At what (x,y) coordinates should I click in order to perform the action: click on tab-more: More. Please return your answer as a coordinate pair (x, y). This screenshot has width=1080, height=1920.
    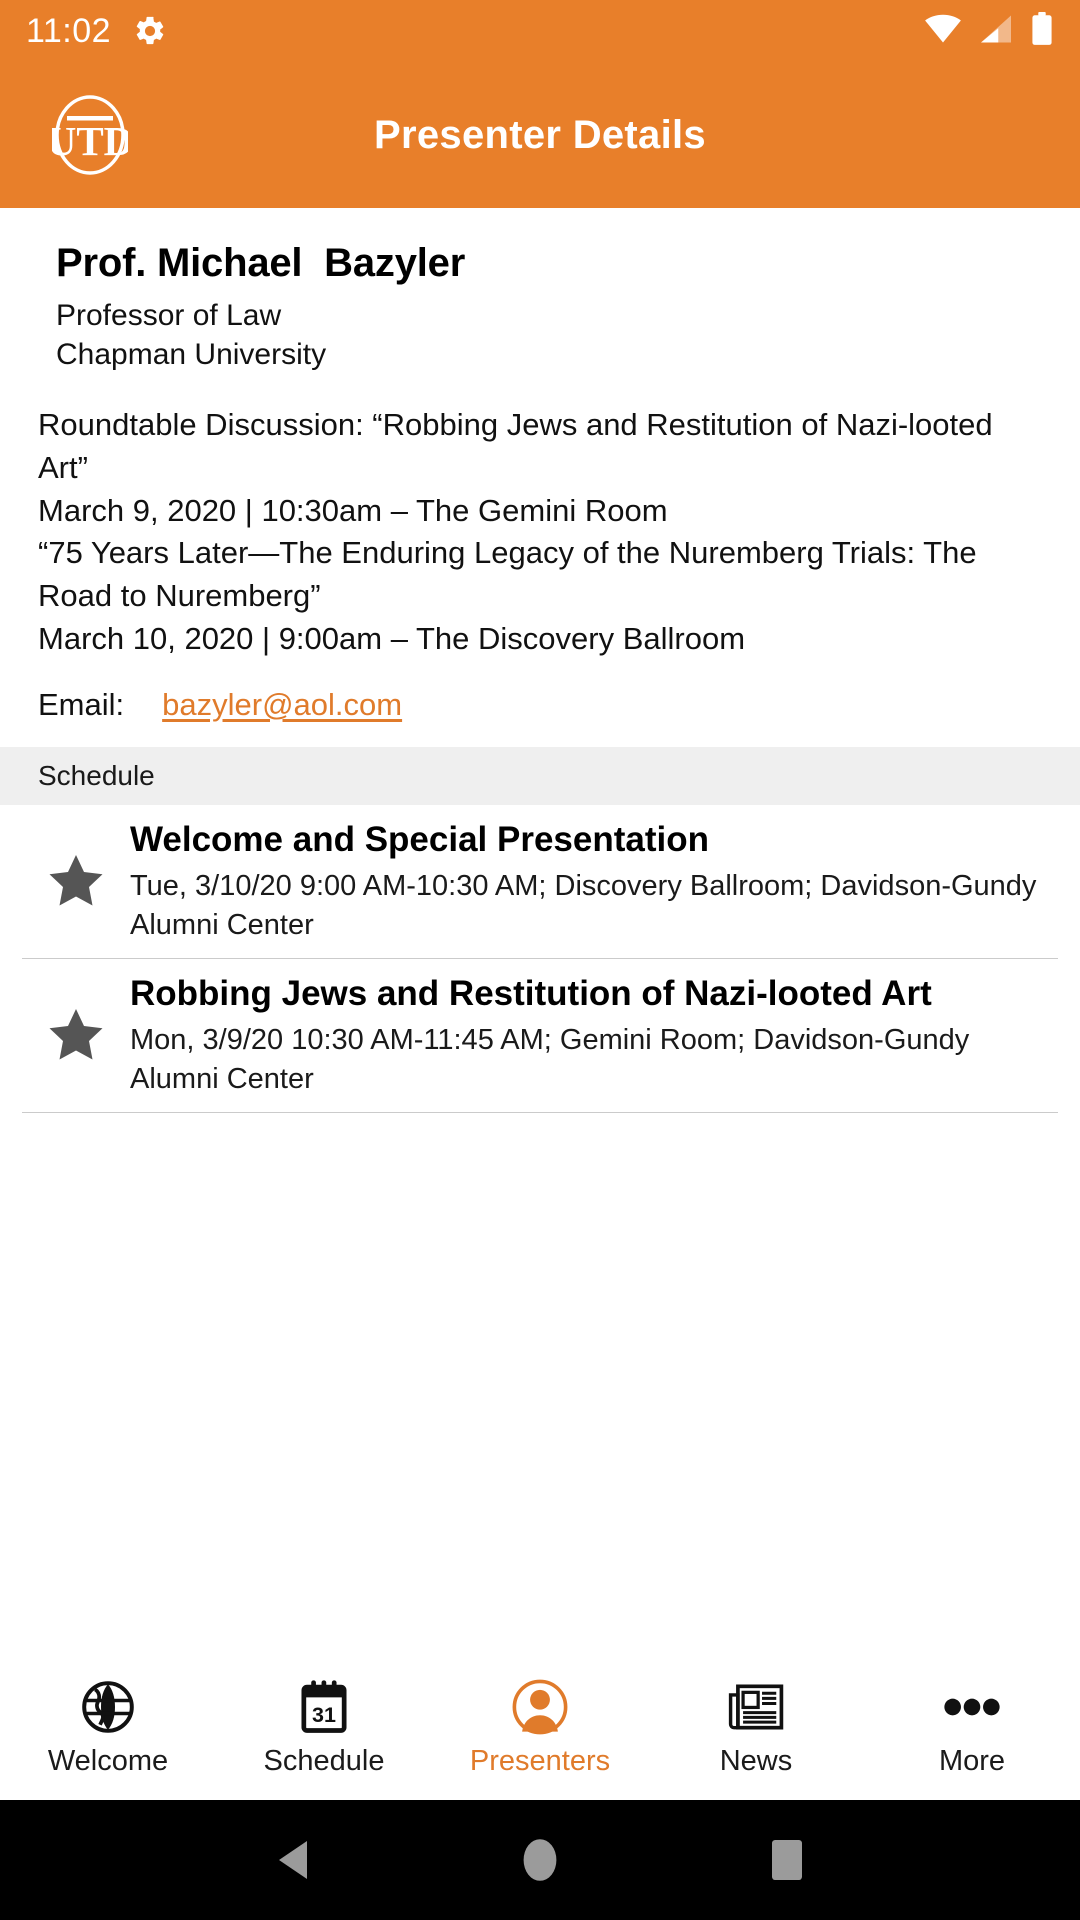
    Looking at the image, I should click on (972, 1727).